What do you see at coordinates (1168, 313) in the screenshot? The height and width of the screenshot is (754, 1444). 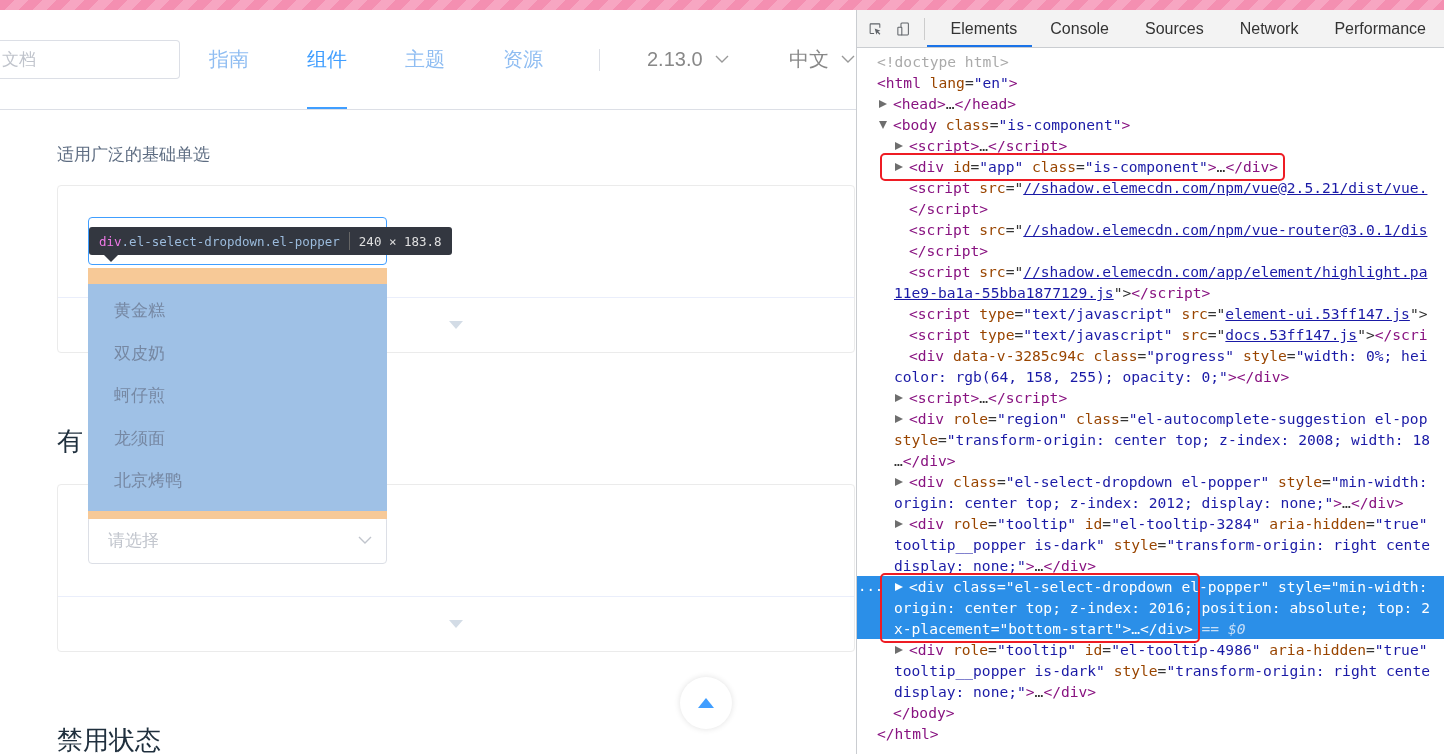 I see `code-line: <script type="text/javascript" src="element-ui.53ff147.js">` at bounding box center [1168, 313].